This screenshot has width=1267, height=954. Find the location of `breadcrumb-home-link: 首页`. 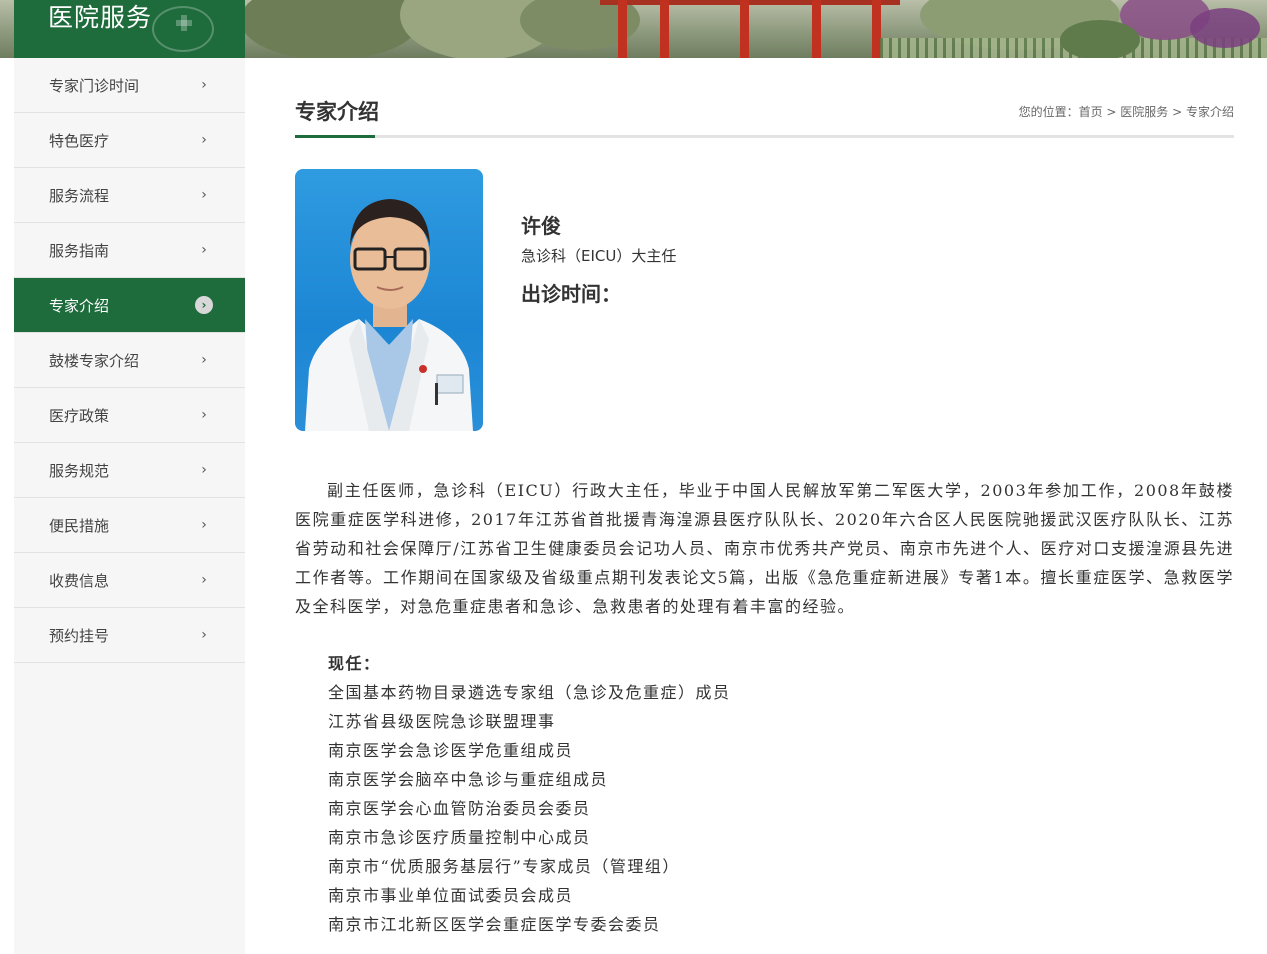

breadcrumb-home-link: 首页 is located at coordinates (1091, 112).